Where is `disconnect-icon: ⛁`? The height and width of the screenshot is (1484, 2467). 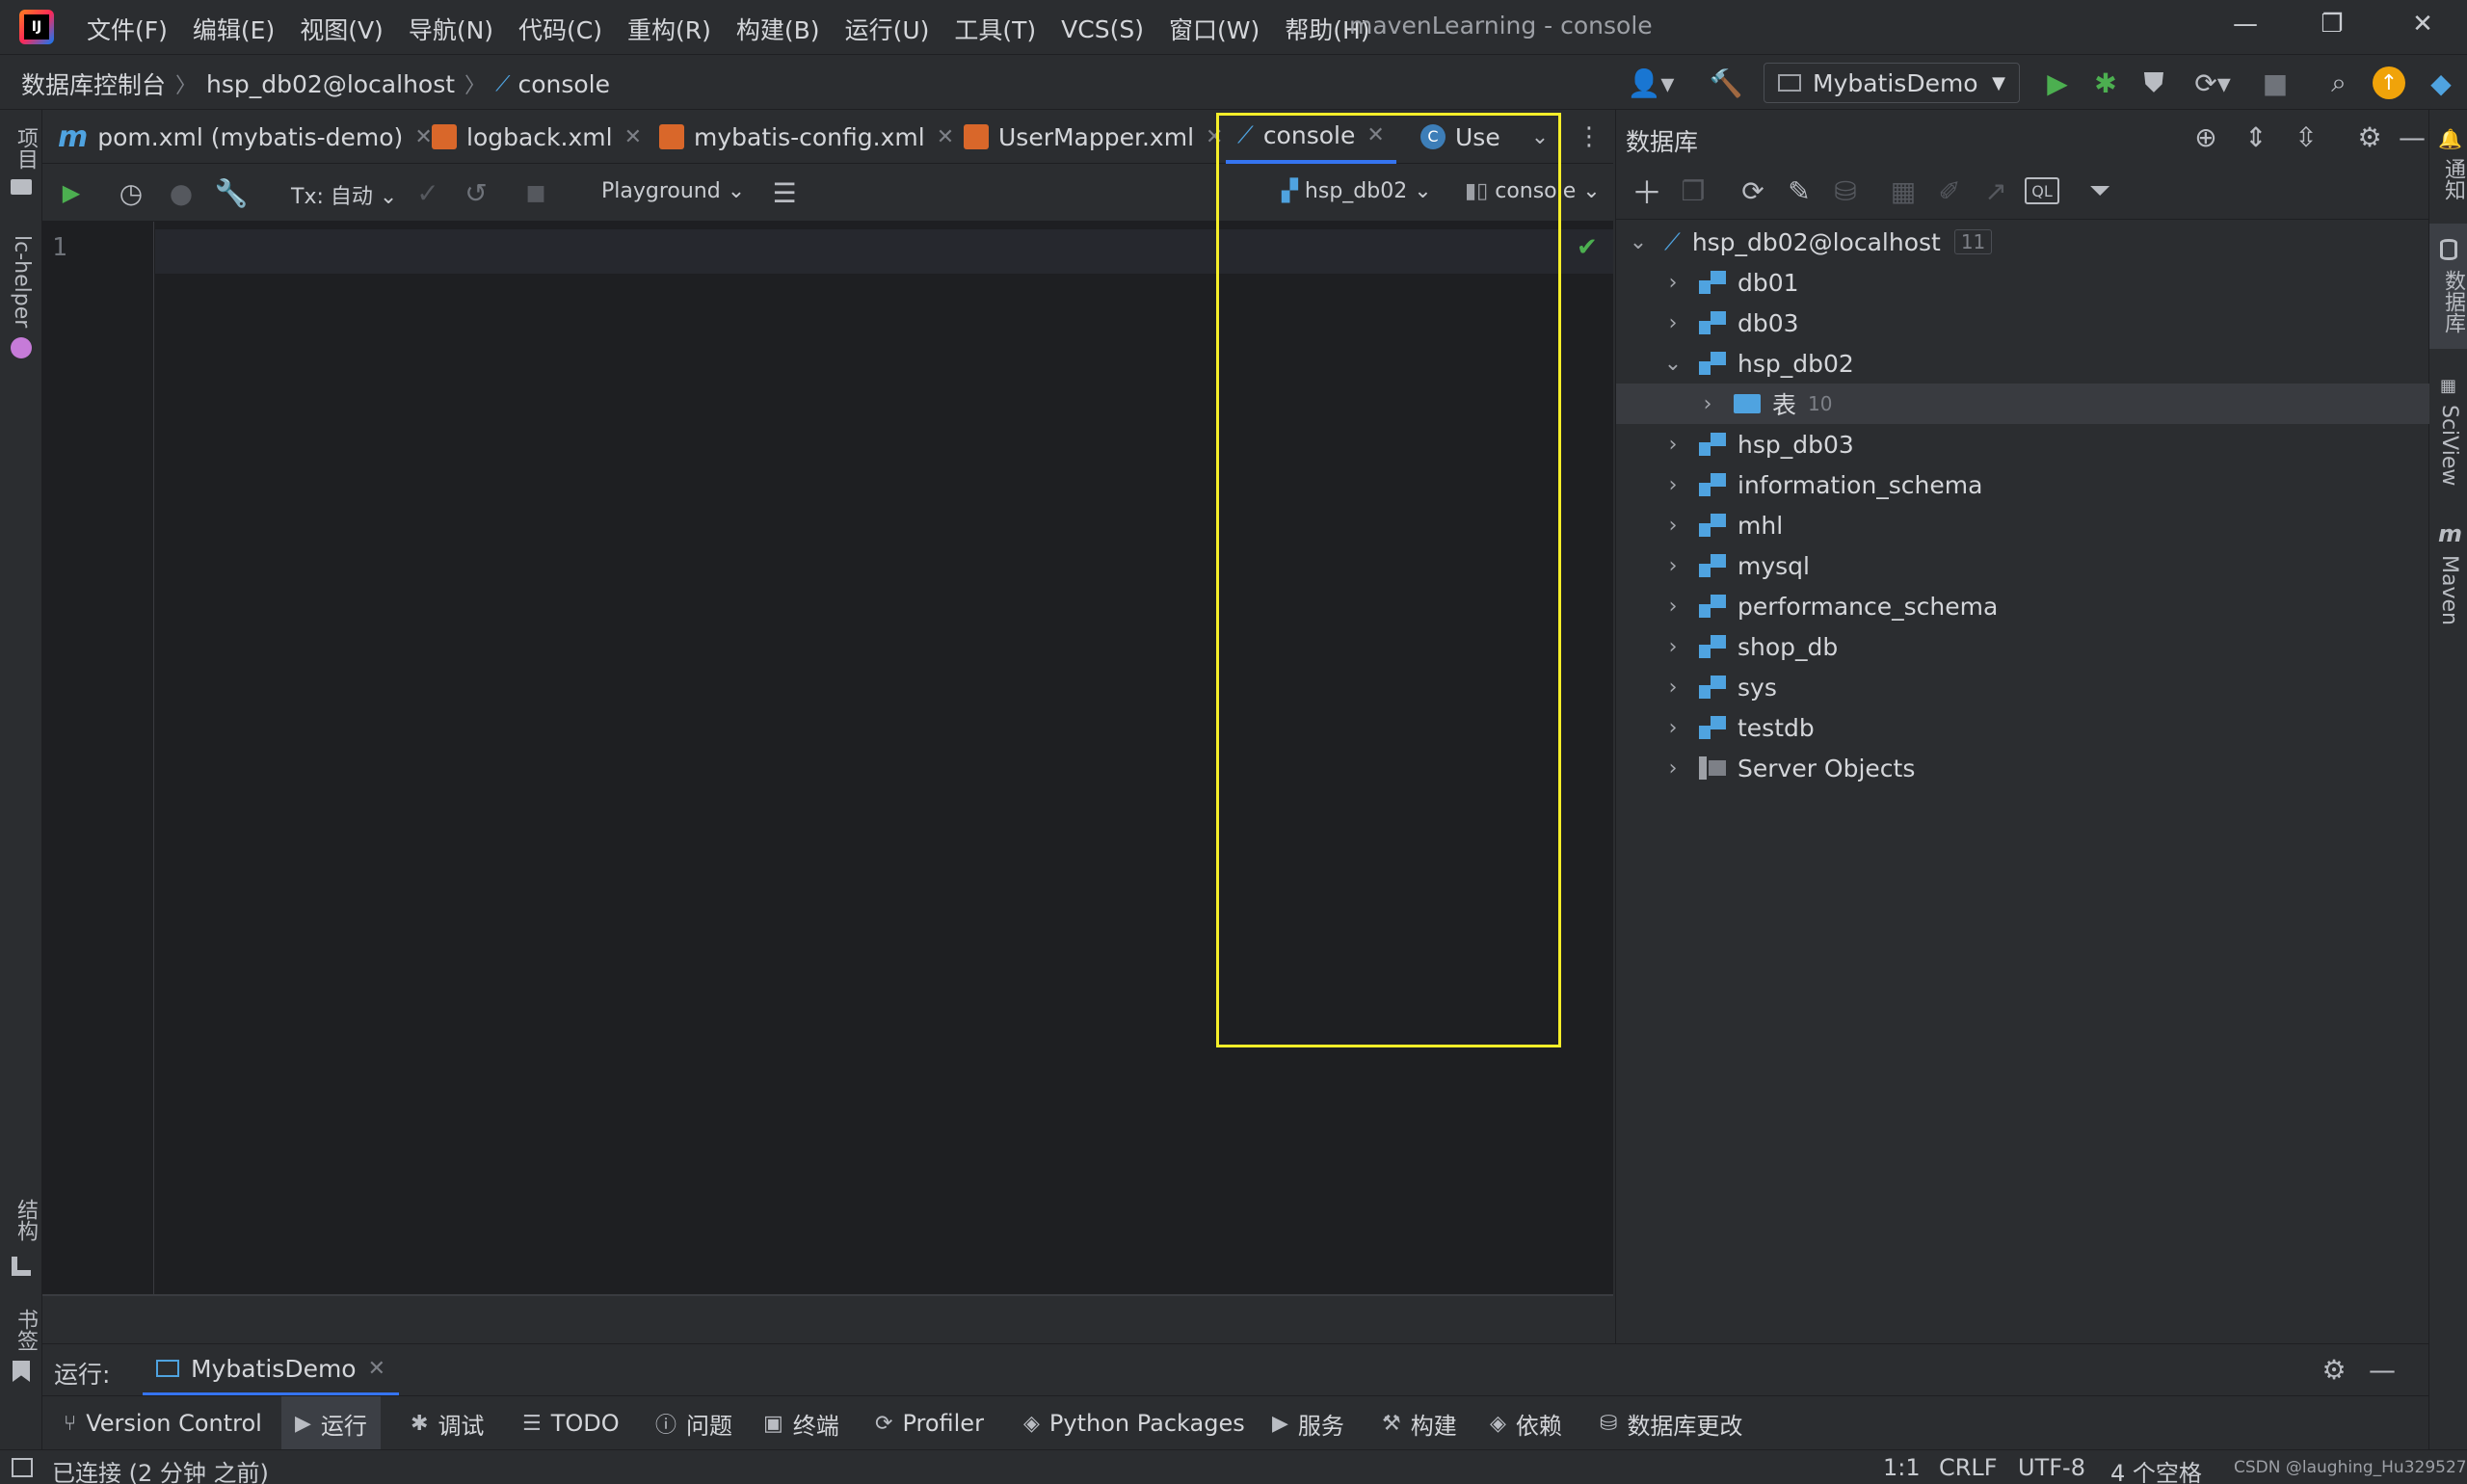 disconnect-icon: ⛁ is located at coordinates (1845, 190).